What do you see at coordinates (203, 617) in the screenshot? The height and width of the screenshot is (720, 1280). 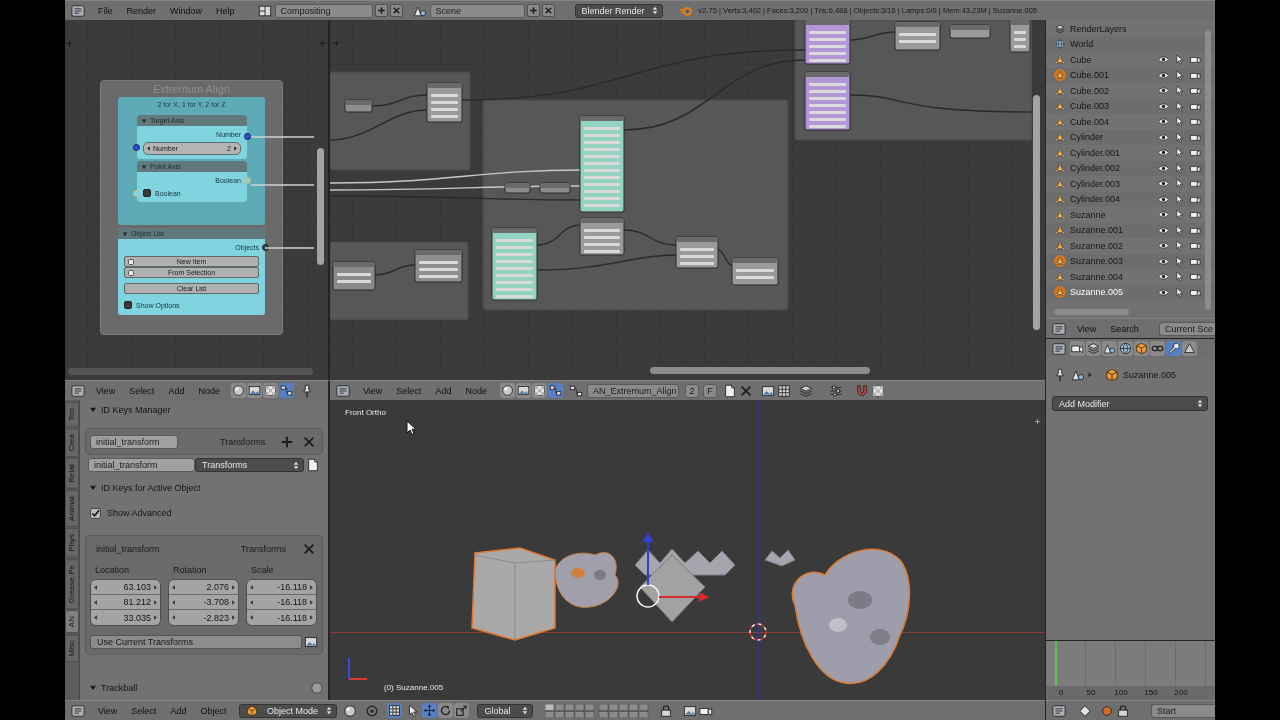 I see `number-field: -2.823` at bounding box center [203, 617].